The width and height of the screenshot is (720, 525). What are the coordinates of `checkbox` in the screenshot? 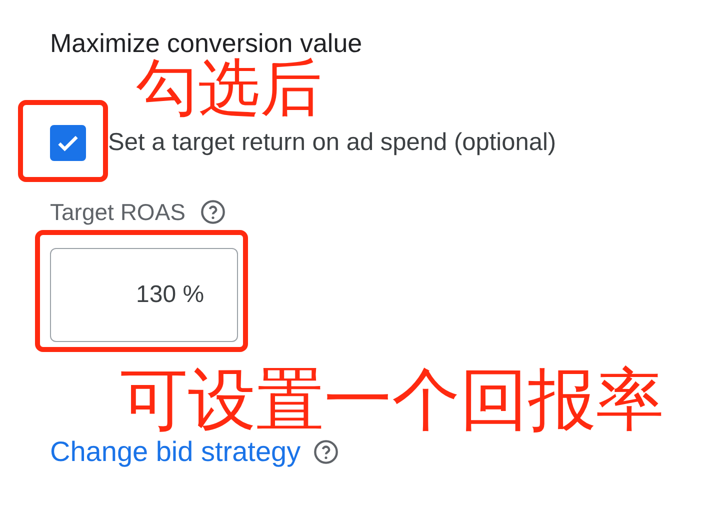 It's located at (68, 143).